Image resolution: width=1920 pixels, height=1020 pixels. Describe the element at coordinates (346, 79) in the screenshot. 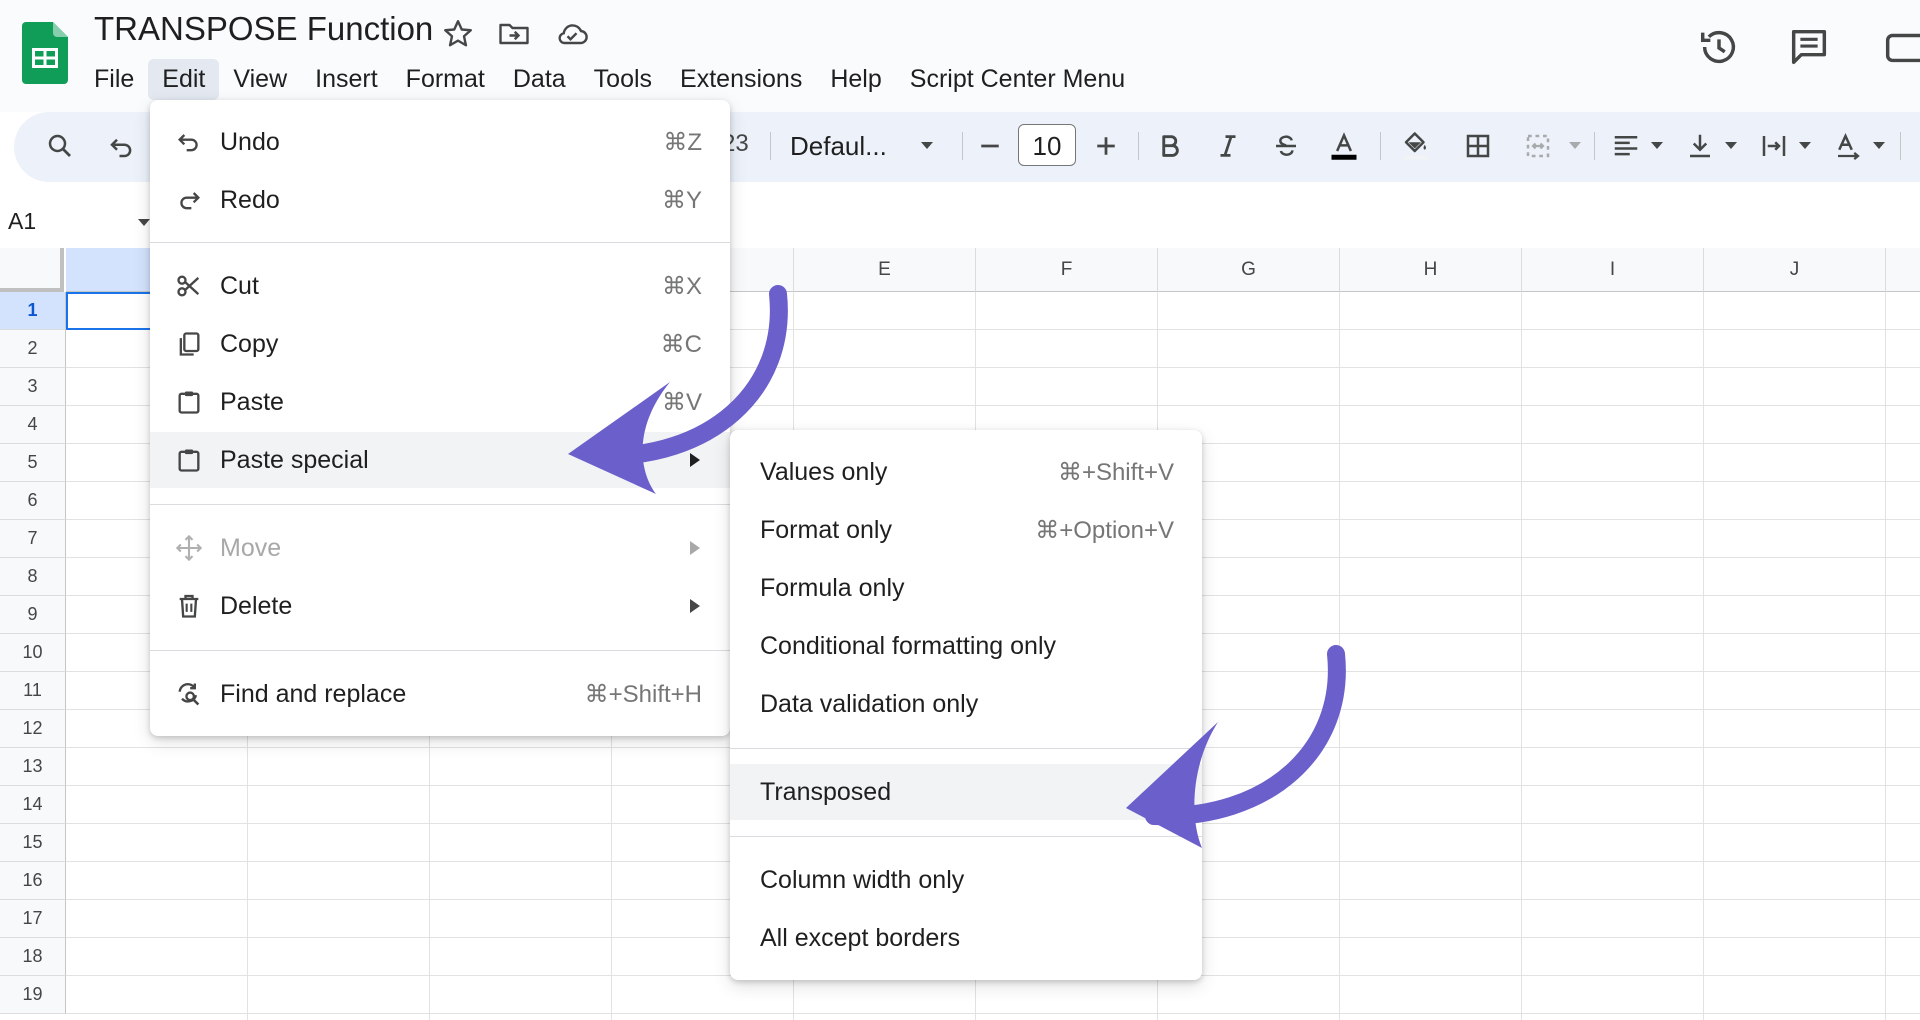

I see `menu-insert: Insert` at that location.